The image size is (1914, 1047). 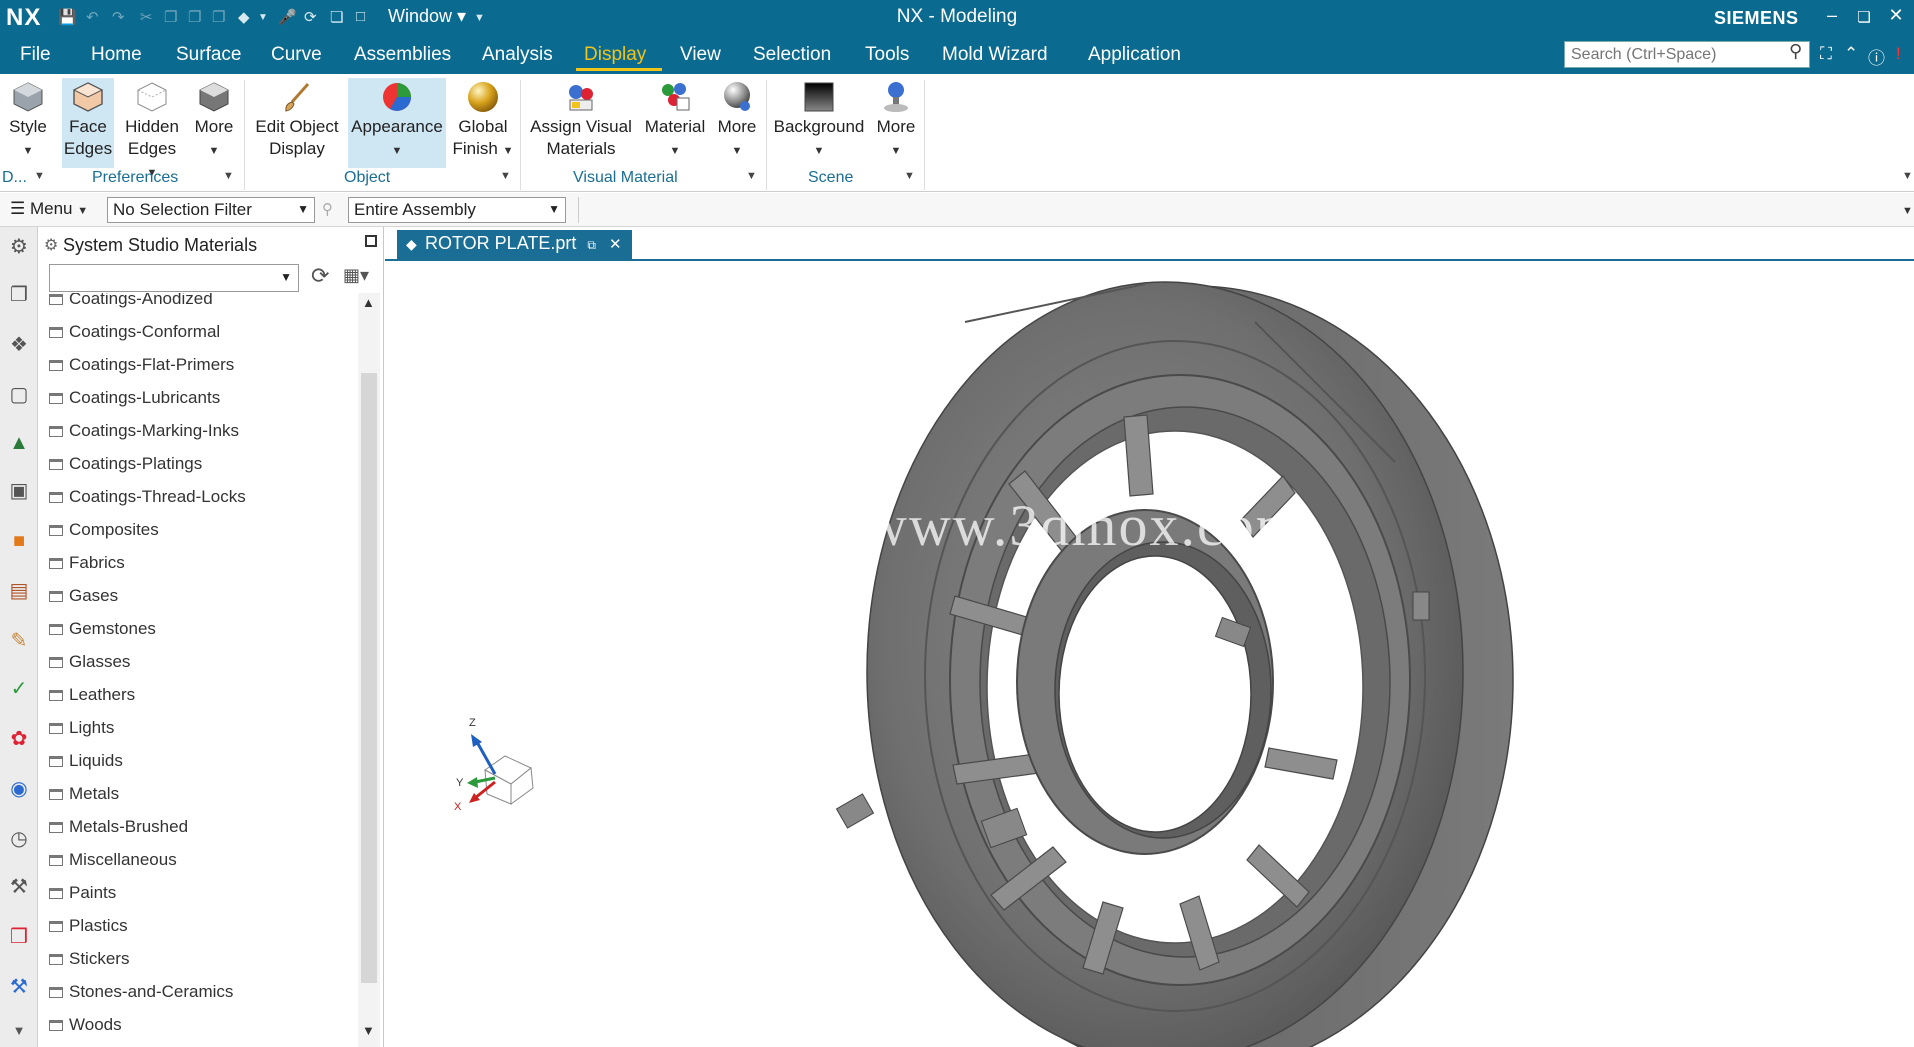 What do you see at coordinates (199, 536) in the screenshot?
I see `list-item: Composites` at bounding box center [199, 536].